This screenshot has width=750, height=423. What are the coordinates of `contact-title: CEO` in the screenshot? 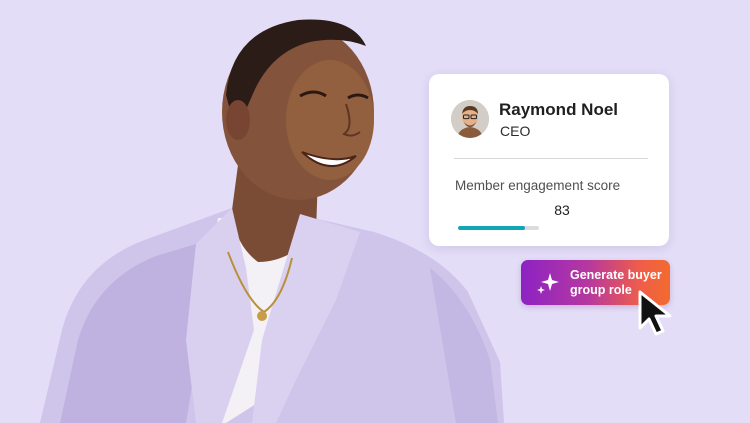 It's located at (515, 131).